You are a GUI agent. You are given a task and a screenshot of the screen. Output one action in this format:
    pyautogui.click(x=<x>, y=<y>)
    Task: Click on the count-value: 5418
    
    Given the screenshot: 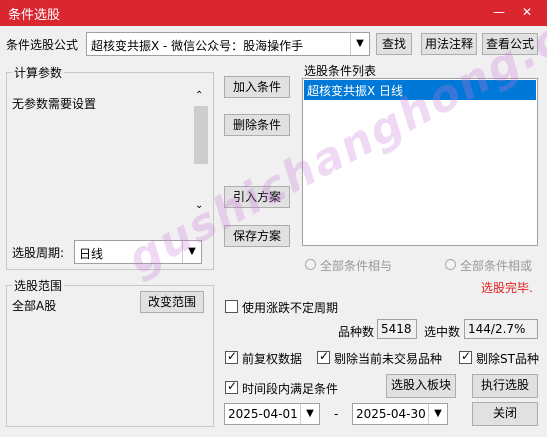 What is the action you would take?
    pyautogui.click(x=396, y=329)
    